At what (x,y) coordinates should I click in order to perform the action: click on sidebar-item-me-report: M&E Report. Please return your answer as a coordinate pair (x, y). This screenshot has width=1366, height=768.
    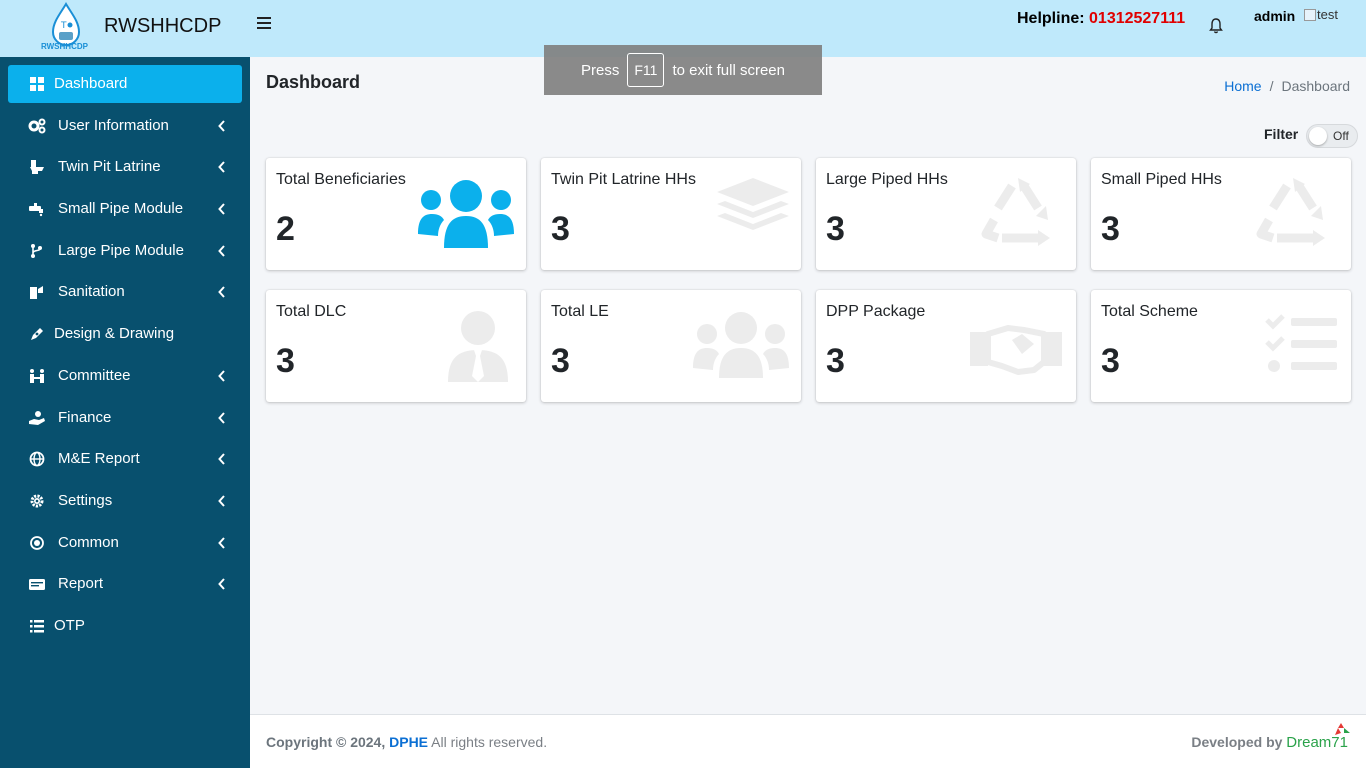
    Looking at the image, I should click on (125, 459).